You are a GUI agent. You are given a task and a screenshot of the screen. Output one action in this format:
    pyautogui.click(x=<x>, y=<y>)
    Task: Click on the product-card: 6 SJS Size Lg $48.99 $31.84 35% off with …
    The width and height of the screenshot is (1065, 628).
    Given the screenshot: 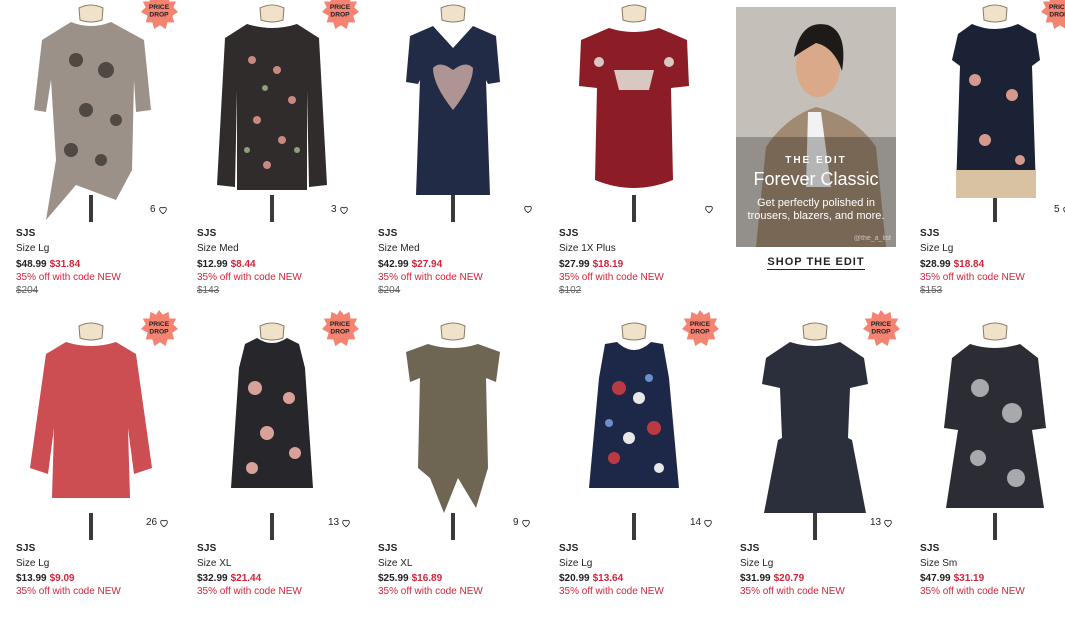 What is the action you would take?
    pyautogui.click(x=91, y=155)
    